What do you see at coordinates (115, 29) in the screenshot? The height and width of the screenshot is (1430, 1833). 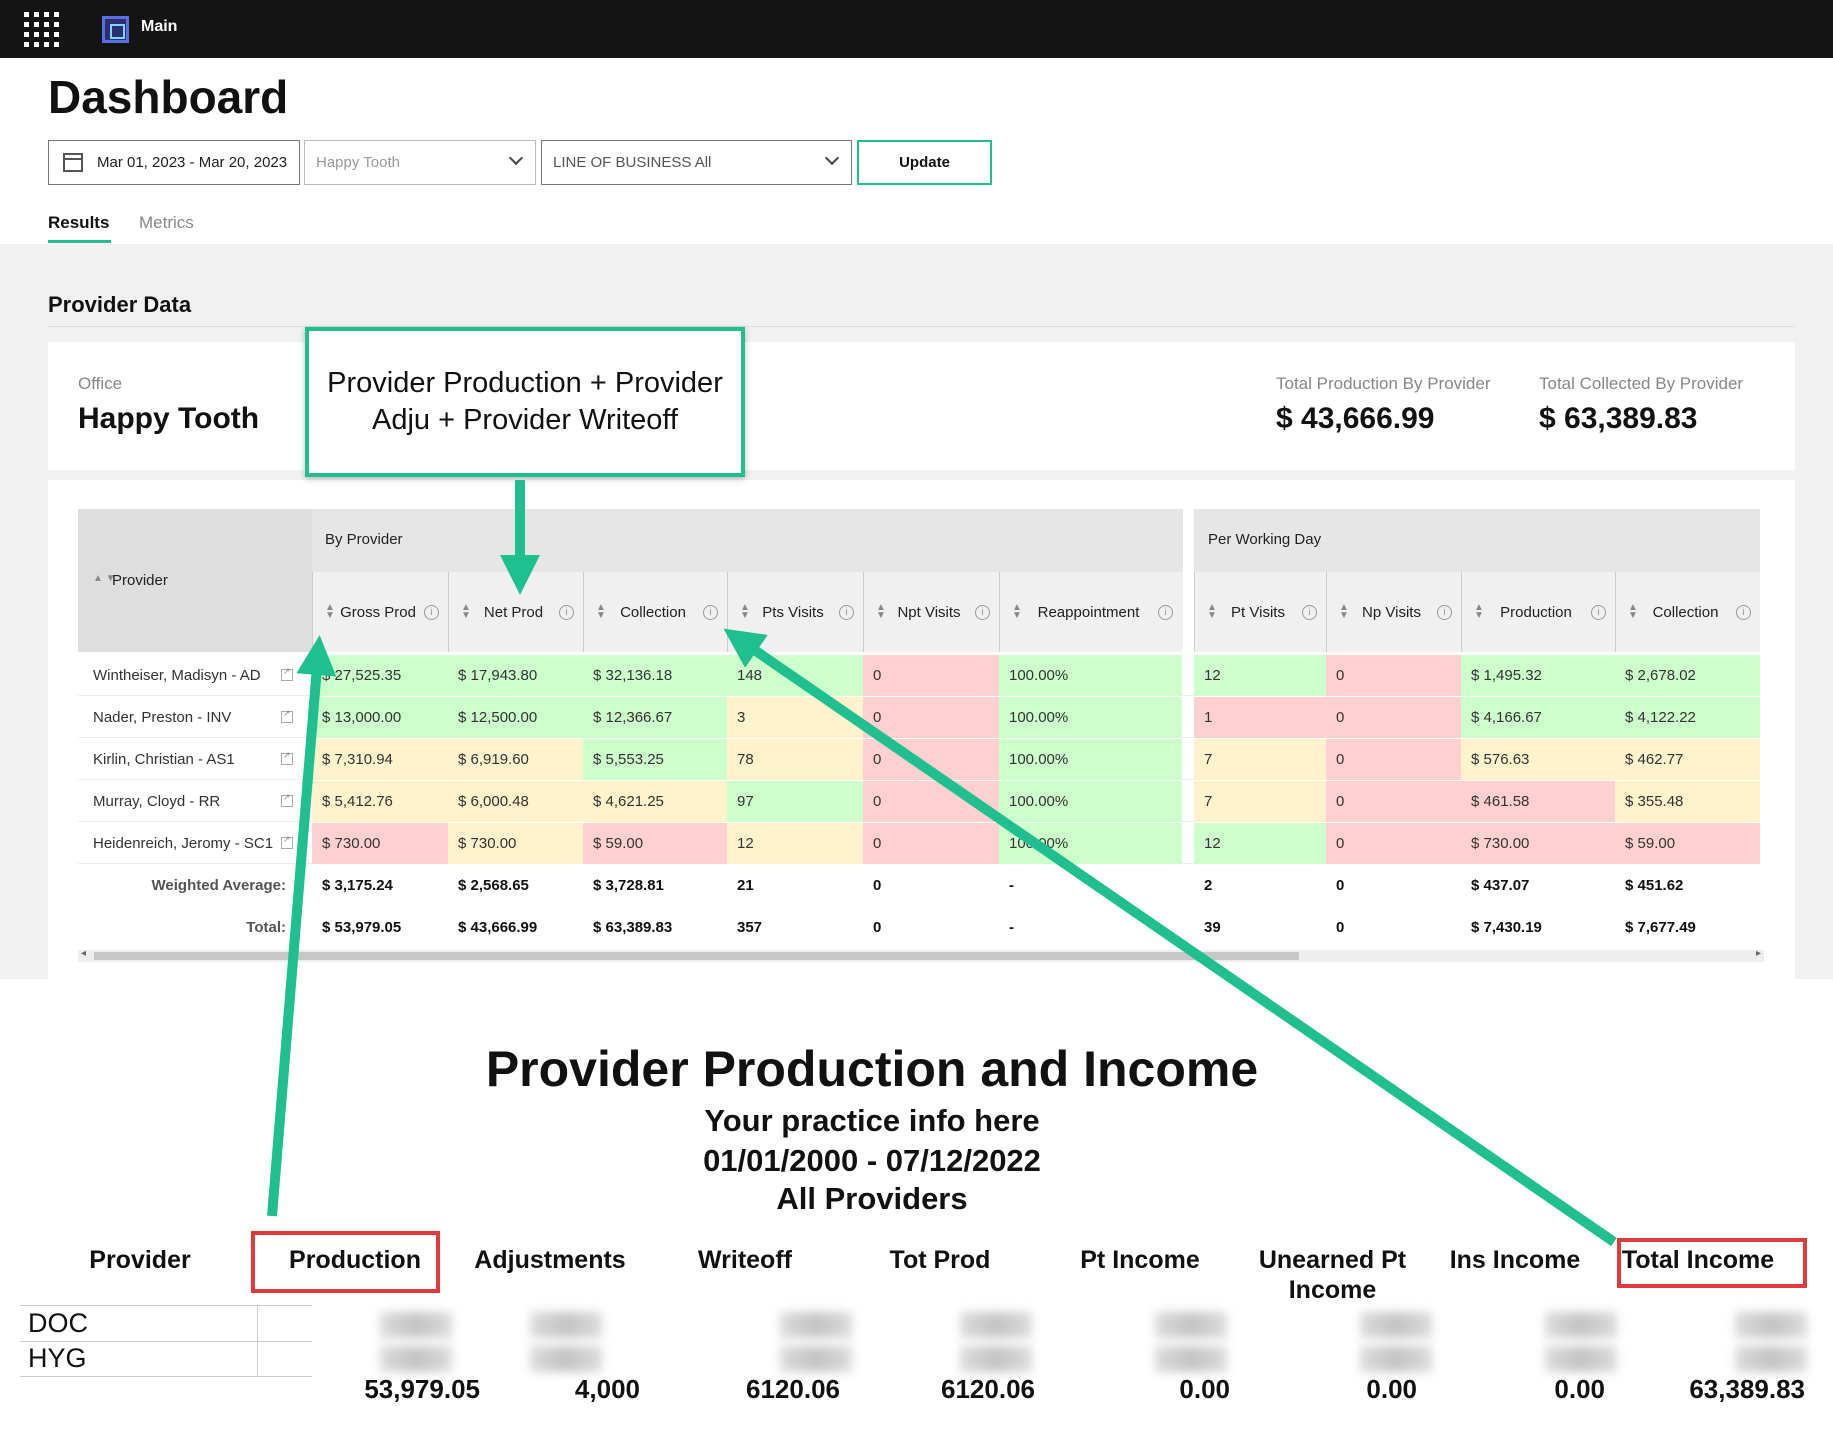 I see `app-logo-icon` at bounding box center [115, 29].